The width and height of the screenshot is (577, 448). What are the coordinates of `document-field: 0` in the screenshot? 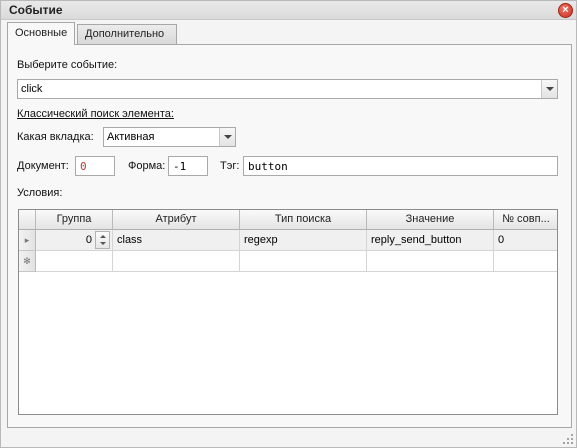 It's located at (95, 166).